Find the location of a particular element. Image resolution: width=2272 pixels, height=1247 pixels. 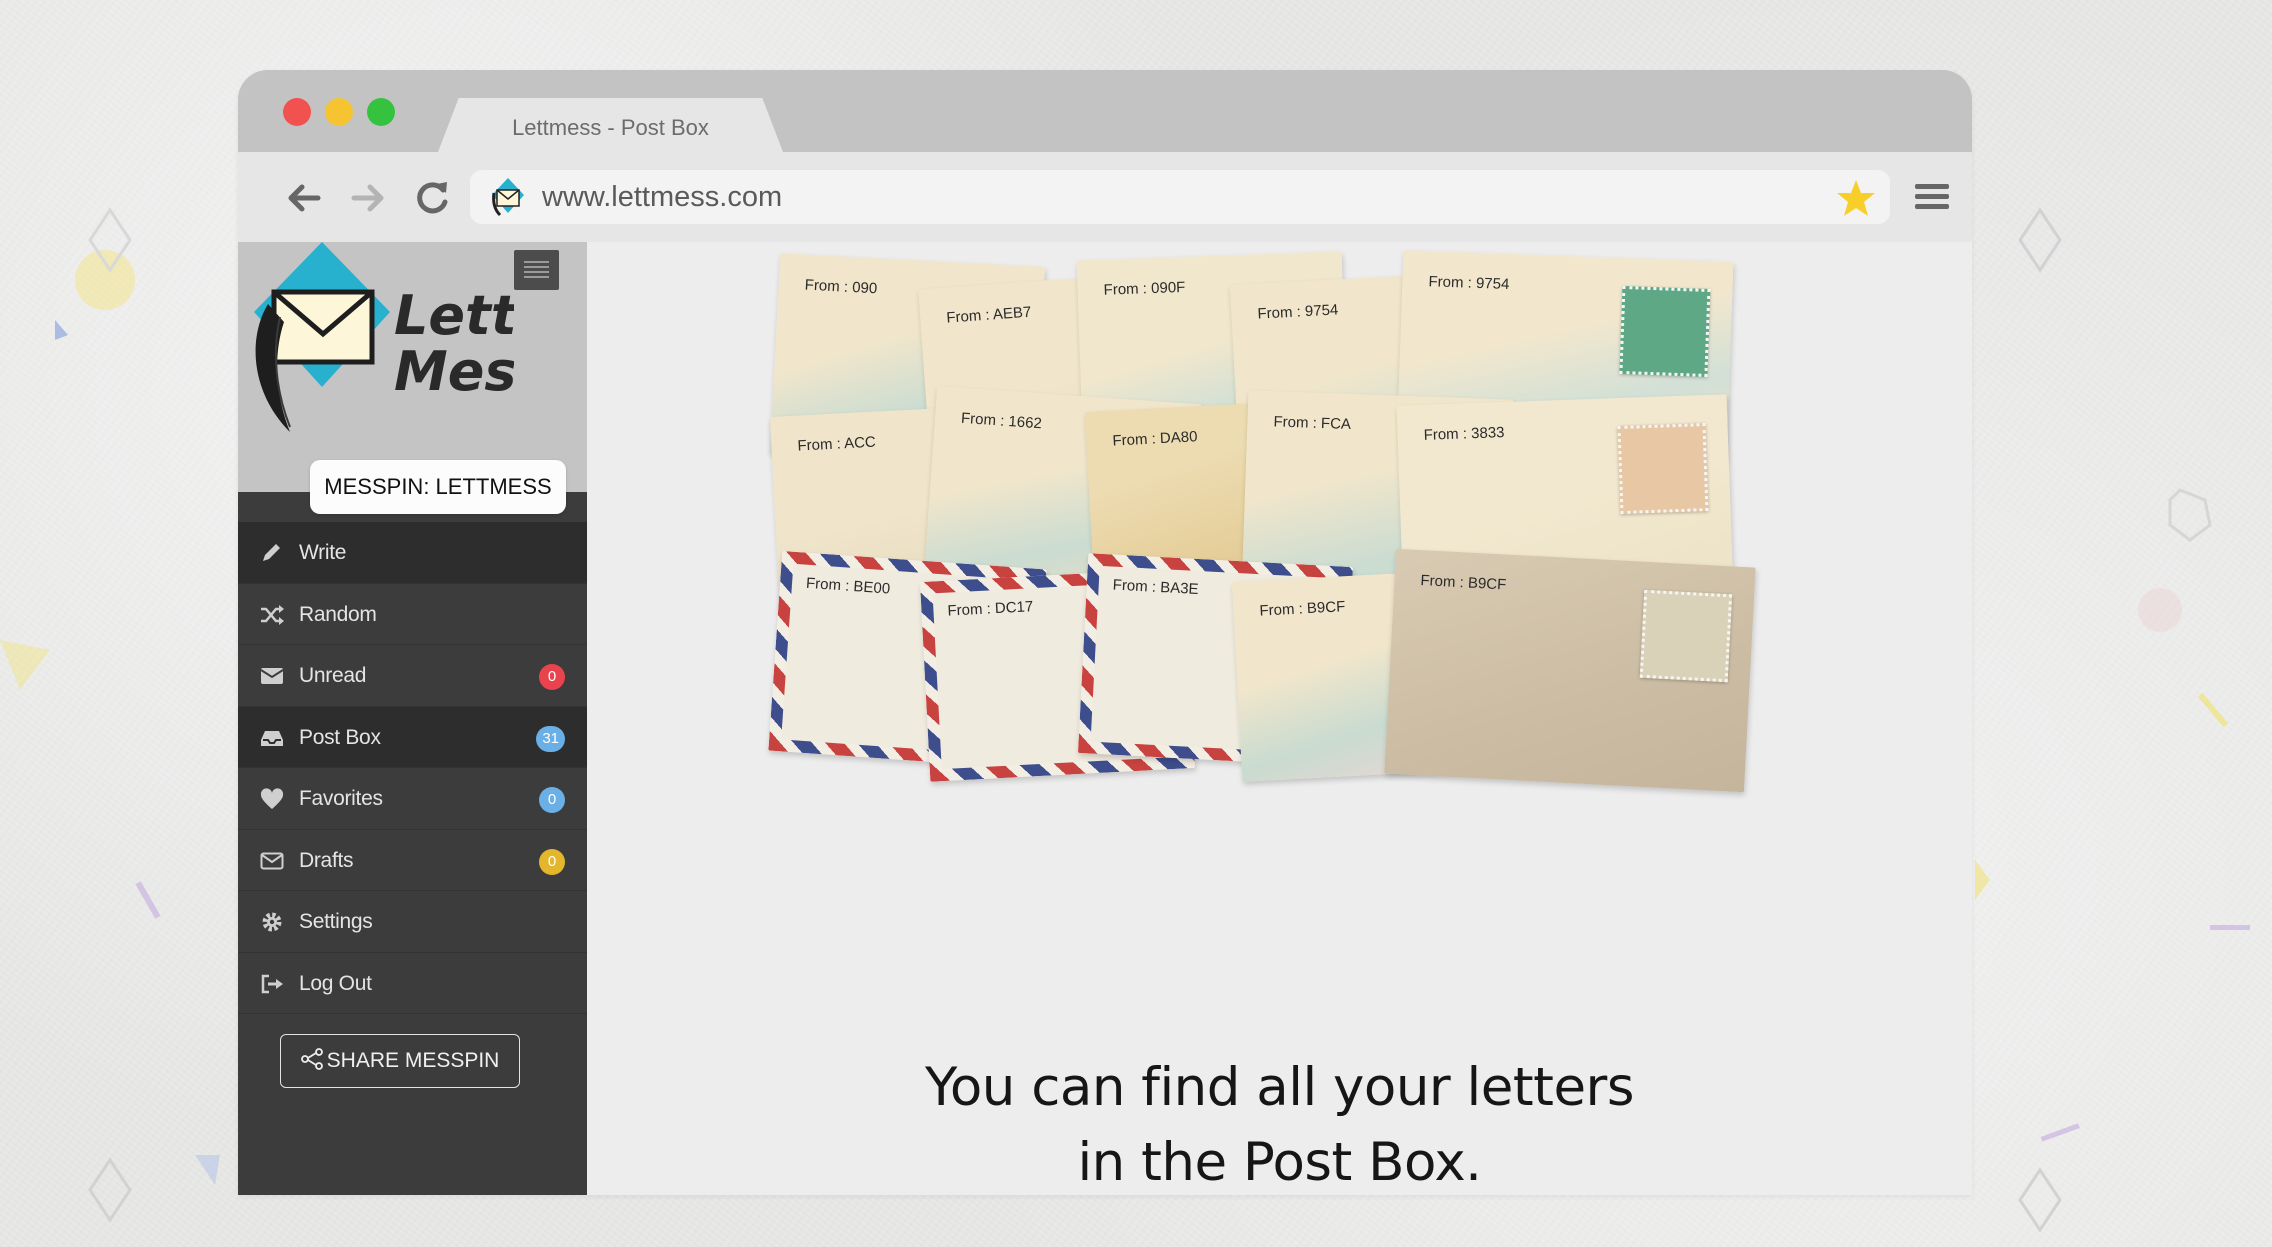

sidebar-item-favorites: Favorites 0 is located at coordinates (412, 799).